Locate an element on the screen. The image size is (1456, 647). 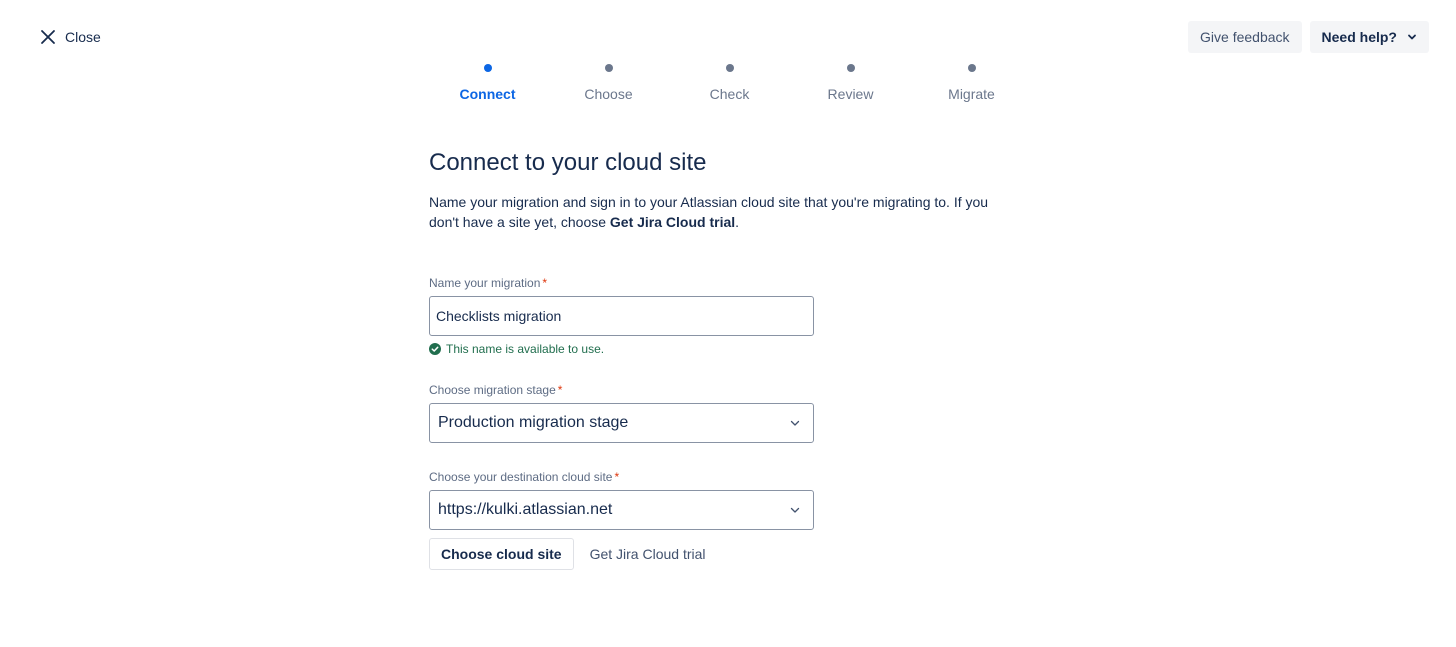
step-label: Choose is located at coordinates (608, 94).